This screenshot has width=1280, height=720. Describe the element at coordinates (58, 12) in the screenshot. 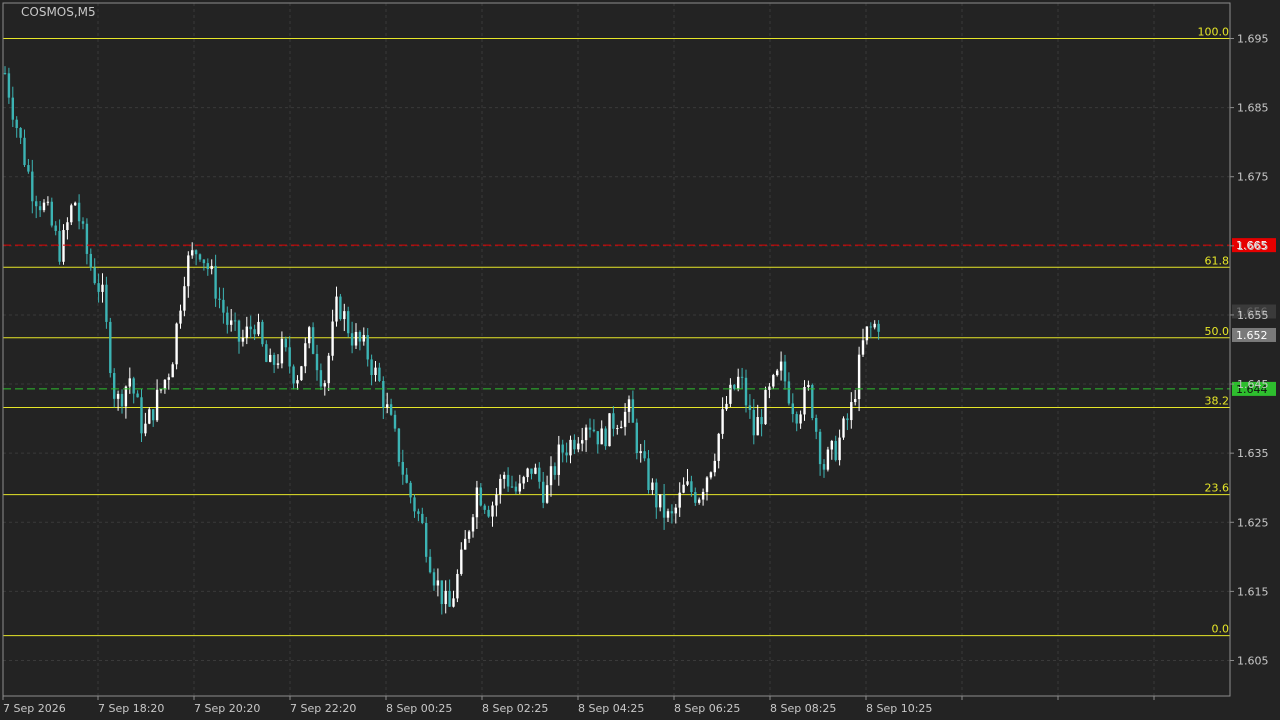

I see `symbol-title: COSMOS,M5` at that location.